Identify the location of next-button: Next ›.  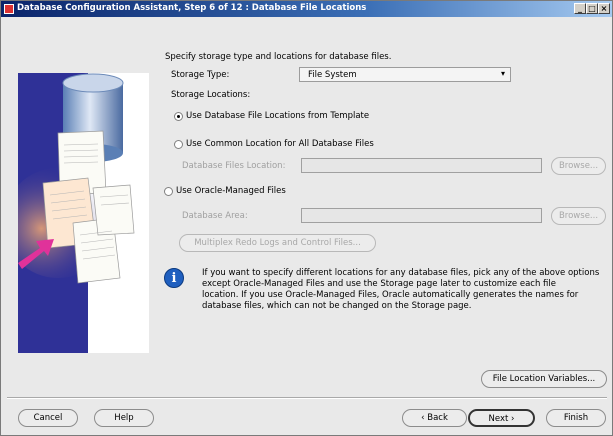
(501, 418).